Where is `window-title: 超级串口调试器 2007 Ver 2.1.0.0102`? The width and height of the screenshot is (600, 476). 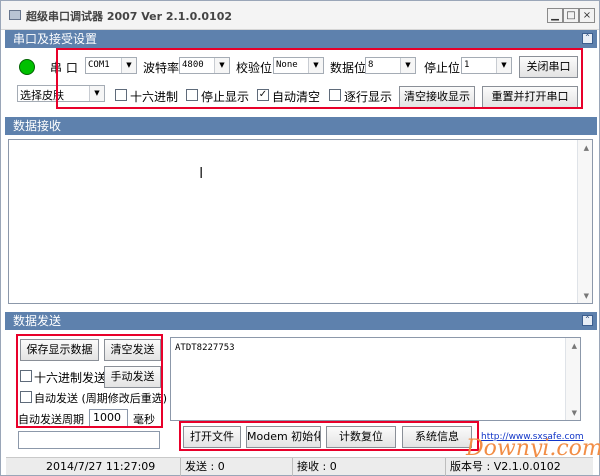
window-title: 超级串口调试器 2007 Ver 2.1.0.0102 is located at coordinates (129, 16).